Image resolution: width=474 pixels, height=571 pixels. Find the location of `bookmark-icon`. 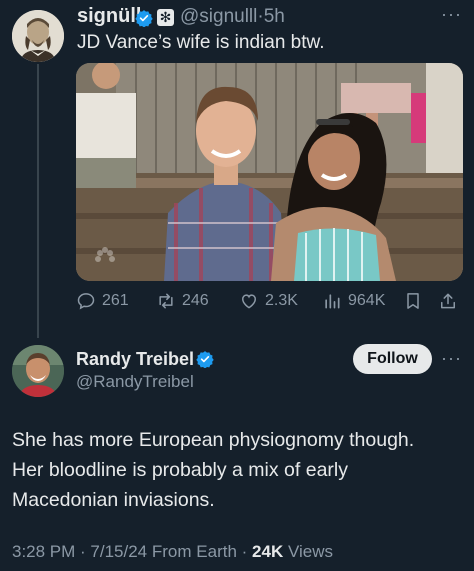

bookmark-icon is located at coordinates (413, 301).